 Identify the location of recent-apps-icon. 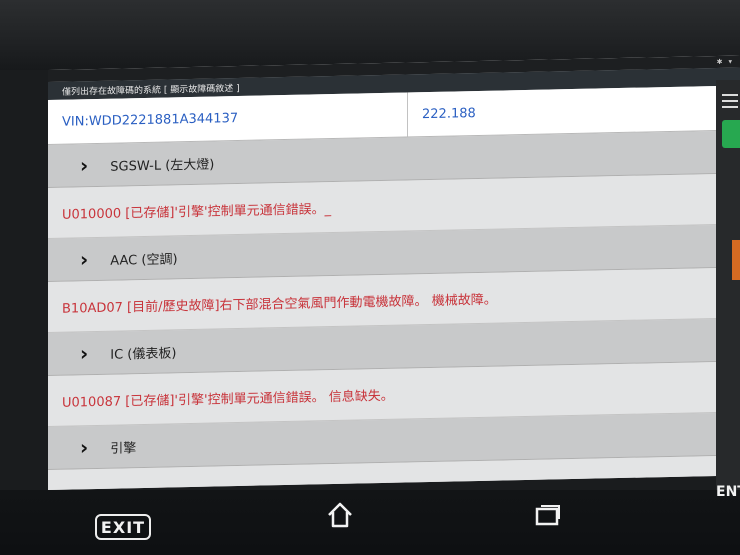
(547, 515).